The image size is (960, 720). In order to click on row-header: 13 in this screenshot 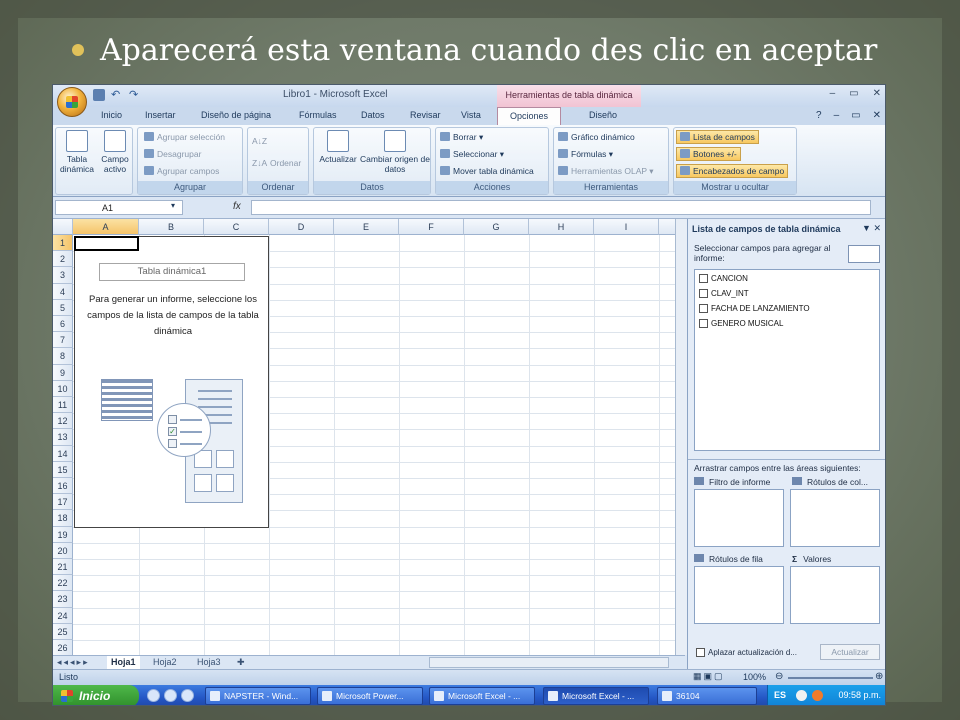, I will do `click(63, 437)`.